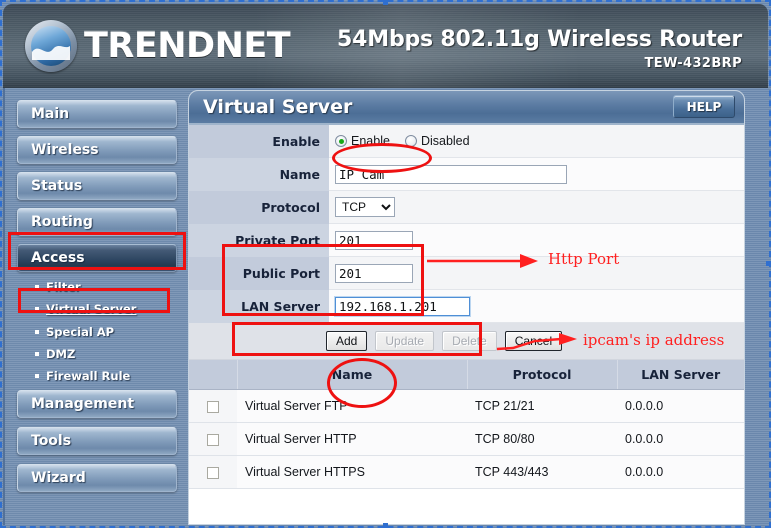 Image resolution: width=771 pixels, height=528 pixels. I want to click on col-name: Name, so click(352, 375).